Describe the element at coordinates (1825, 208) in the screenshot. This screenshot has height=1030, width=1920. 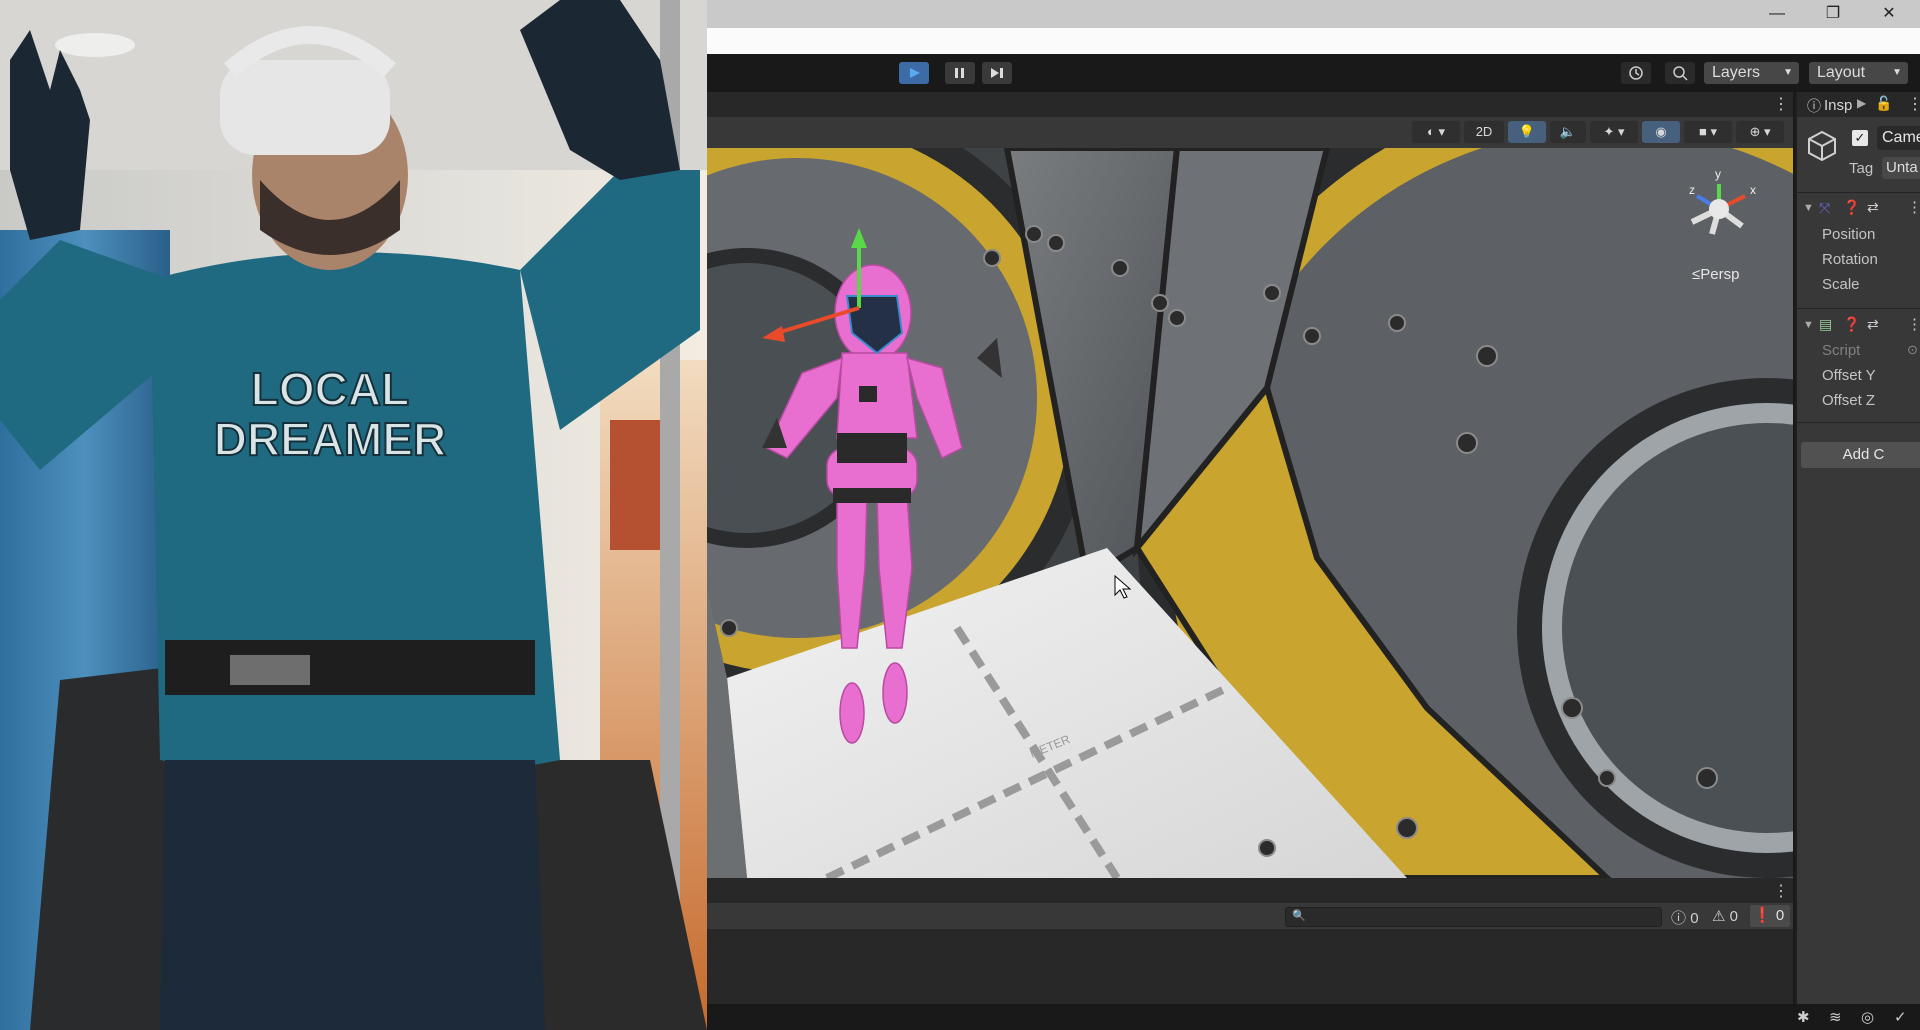
I see `transform-icon: ⤧` at that location.